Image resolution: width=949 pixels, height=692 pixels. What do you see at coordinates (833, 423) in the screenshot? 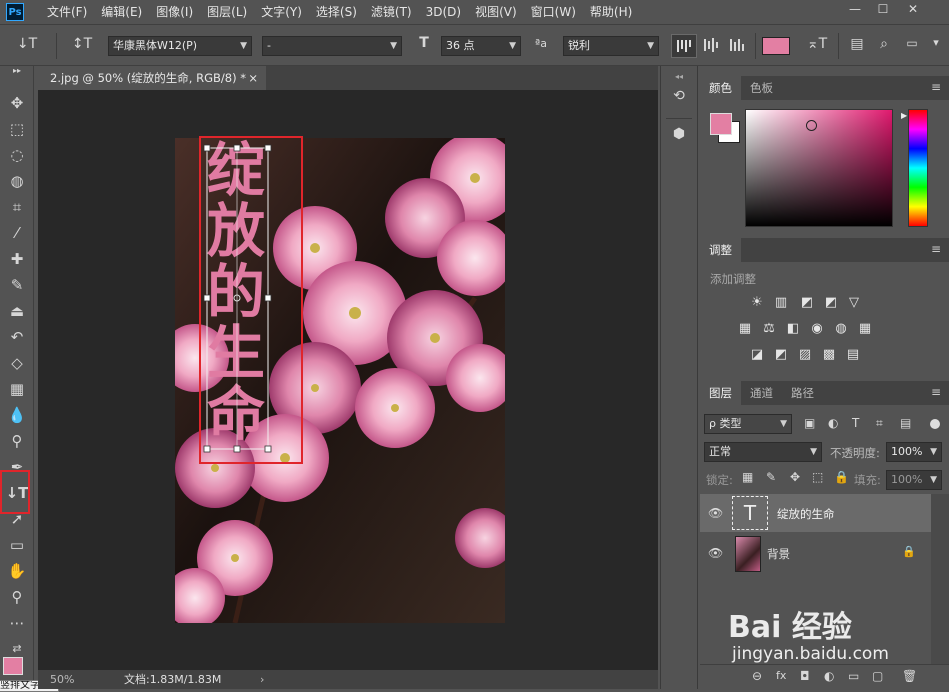
I see `filter-adjustment-icon: ◐` at bounding box center [833, 423].